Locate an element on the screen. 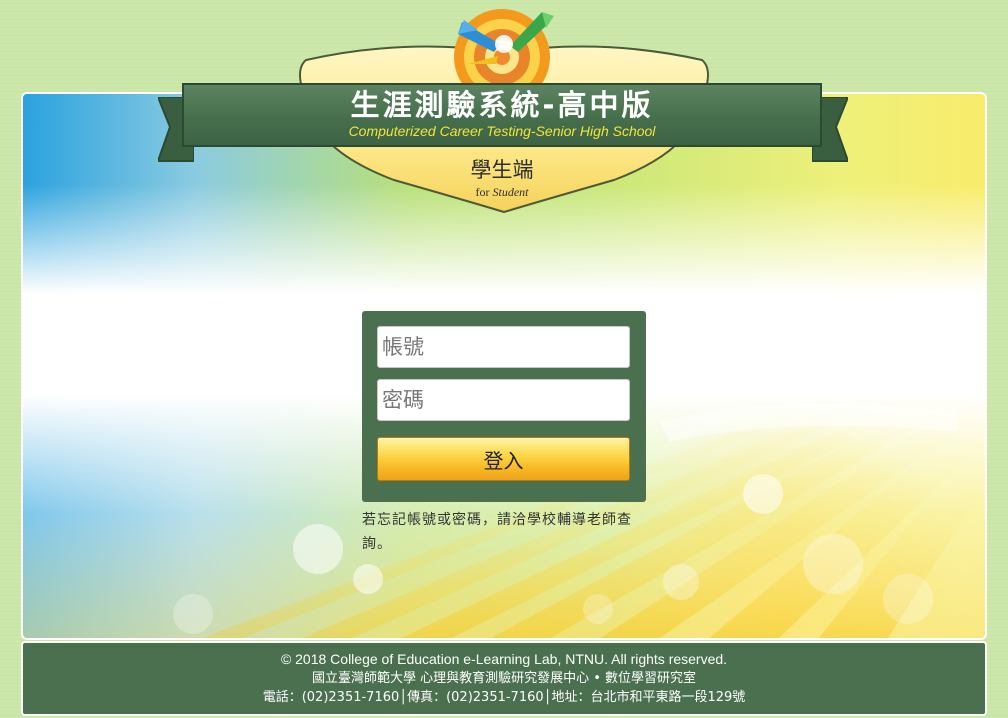 The height and width of the screenshot is (718, 1008). forgot-password-note: 若忘記帳號或密碼，請洽學校輔導老師查詢。 is located at coordinates (497, 532).